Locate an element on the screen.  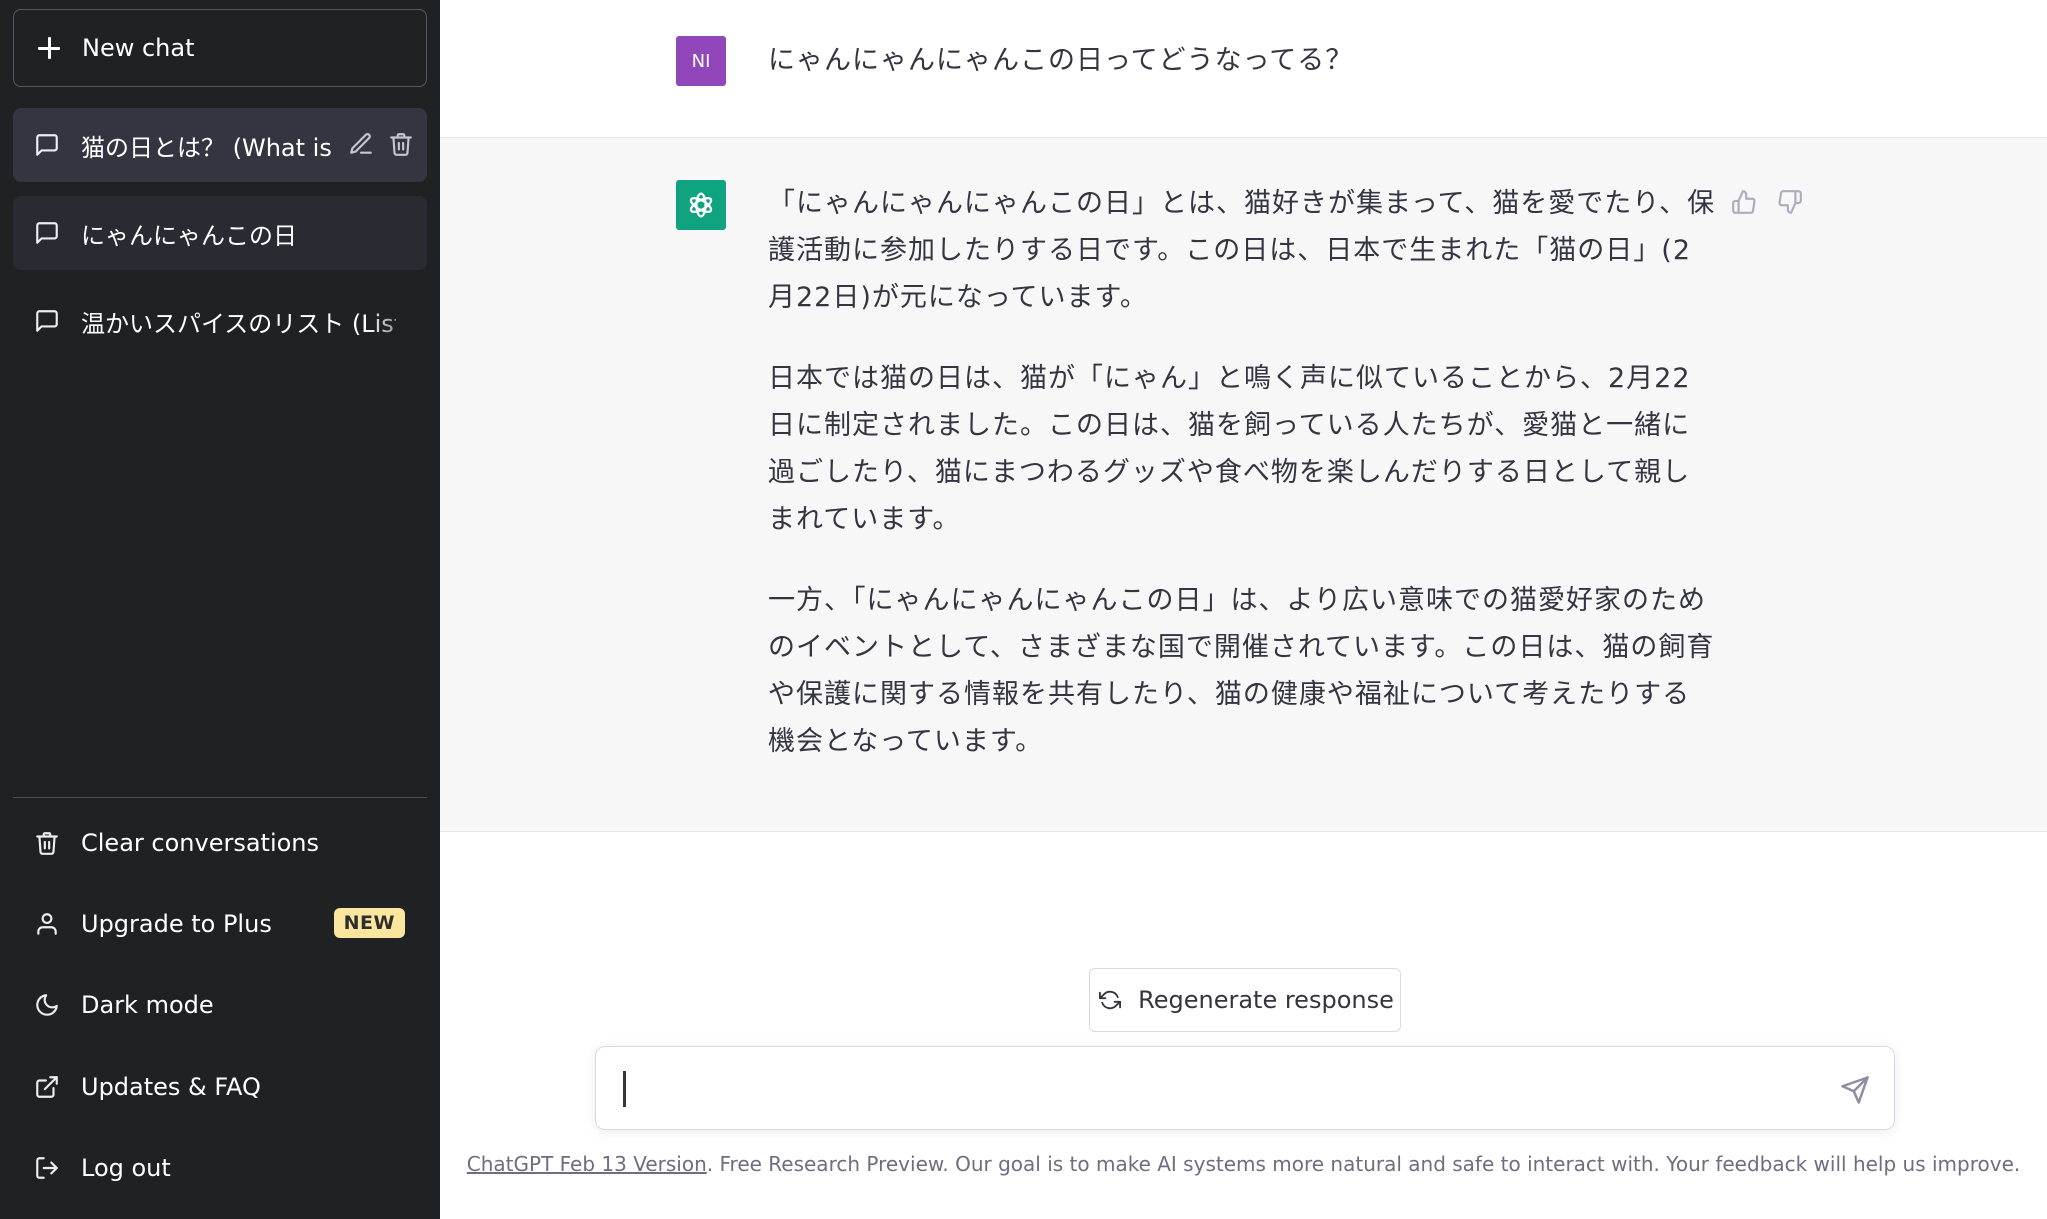
conversation-item: にゃんにゃんこの日 is located at coordinates (220, 233).